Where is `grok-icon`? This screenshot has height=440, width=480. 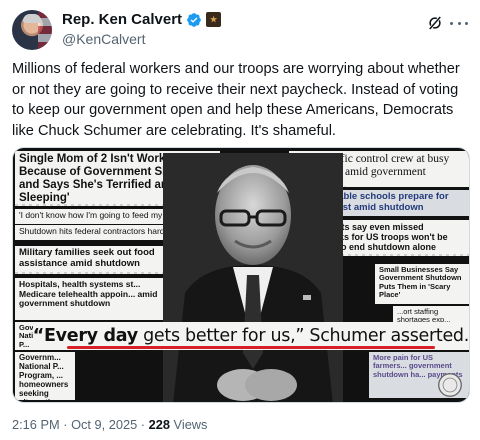
grok-icon is located at coordinates (435, 23).